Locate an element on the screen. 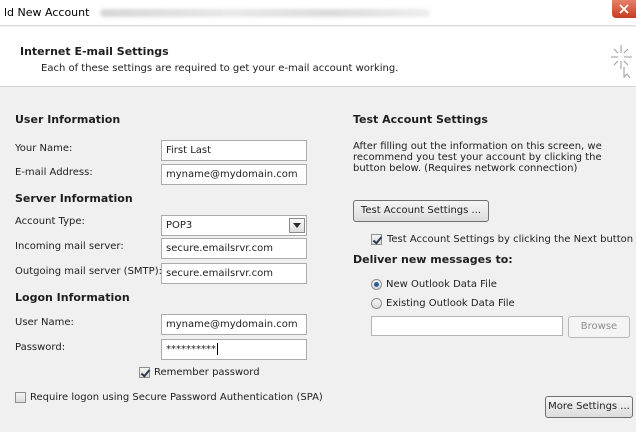  close-icon is located at coordinates (624, 9).